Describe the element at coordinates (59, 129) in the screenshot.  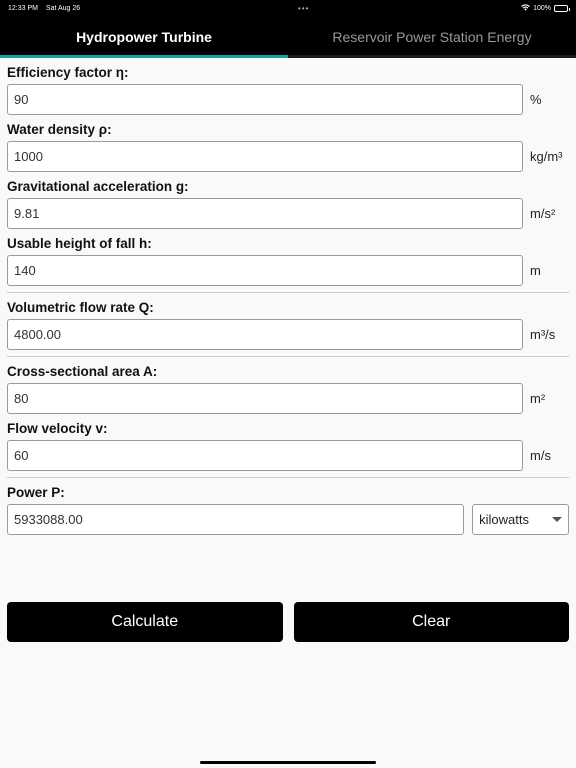
I see `density-label: Water density ρ:` at that location.